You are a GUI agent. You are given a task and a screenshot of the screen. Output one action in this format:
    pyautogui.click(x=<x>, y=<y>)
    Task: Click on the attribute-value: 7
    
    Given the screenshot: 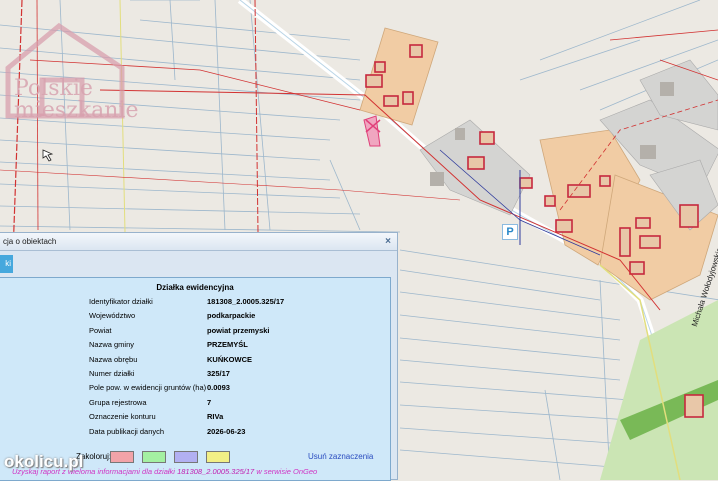 What is the action you would take?
    pyautogui.click(x=209, y=402)
    